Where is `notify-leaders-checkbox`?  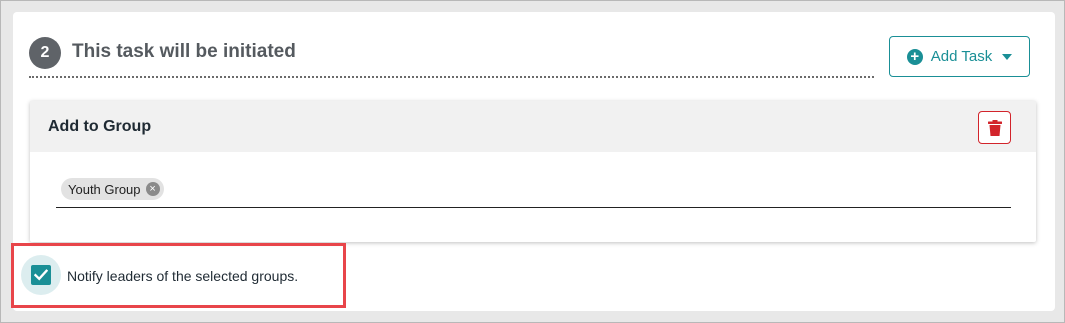
notify-leaders-checkbox is located at coordinates (41, 275).